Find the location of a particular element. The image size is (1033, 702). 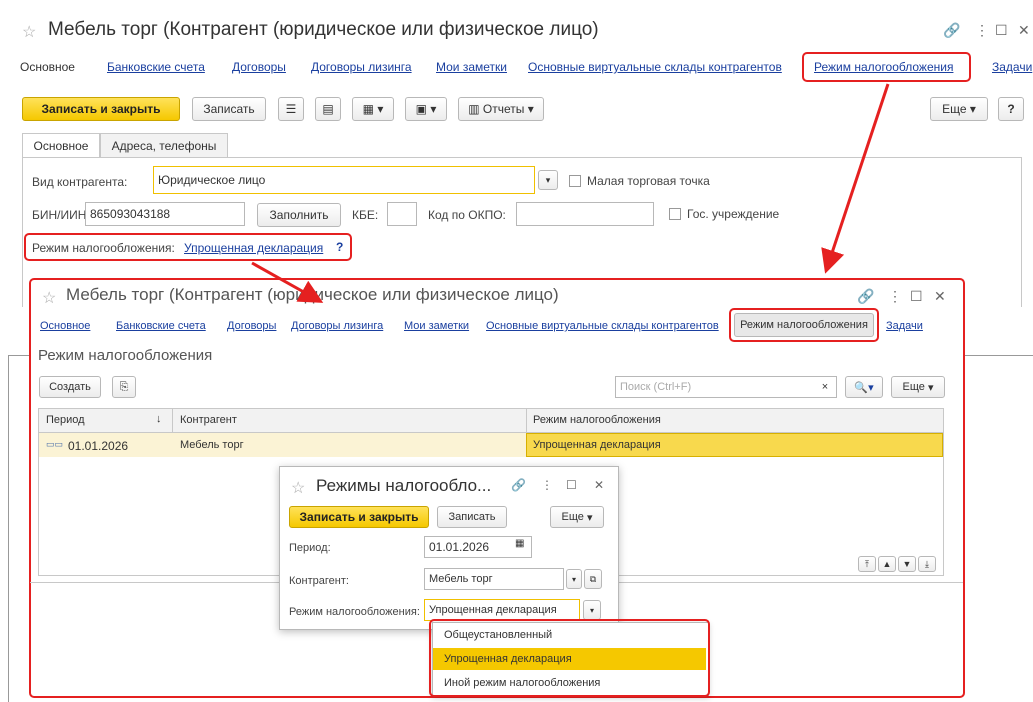

arrow-to-second-window is located at coordinates (855, 178).